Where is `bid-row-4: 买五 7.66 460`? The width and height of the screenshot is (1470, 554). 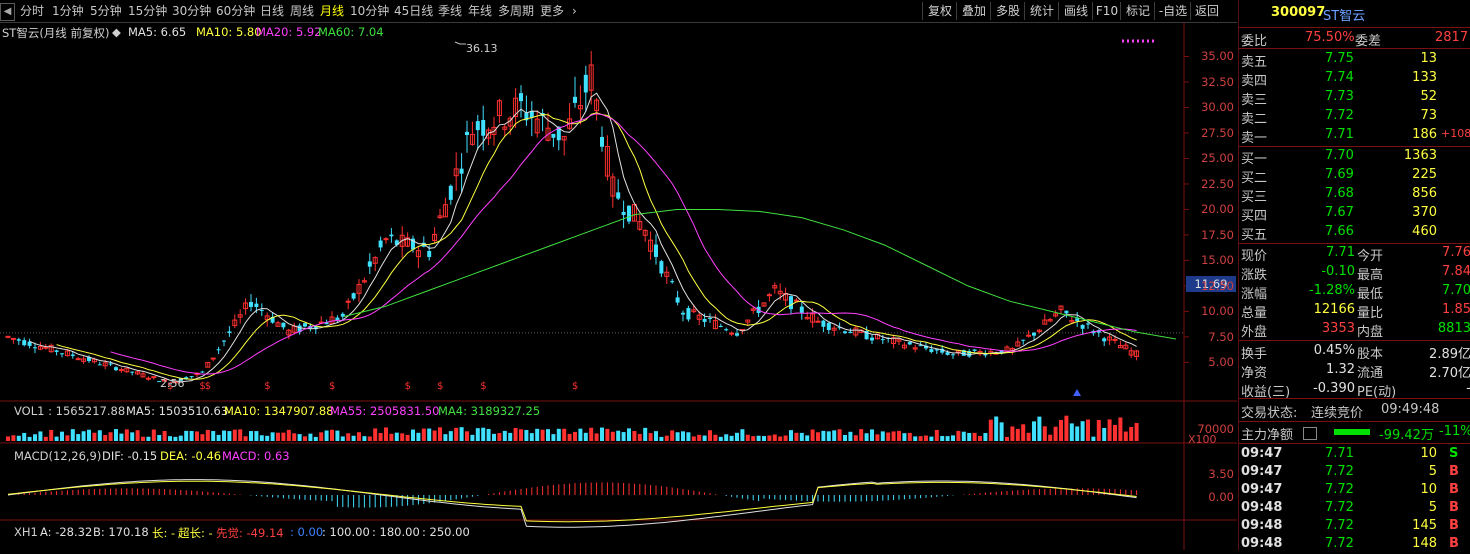 bid-row-4: 买五 7.66 460 is located at coordinates (1354, 233).